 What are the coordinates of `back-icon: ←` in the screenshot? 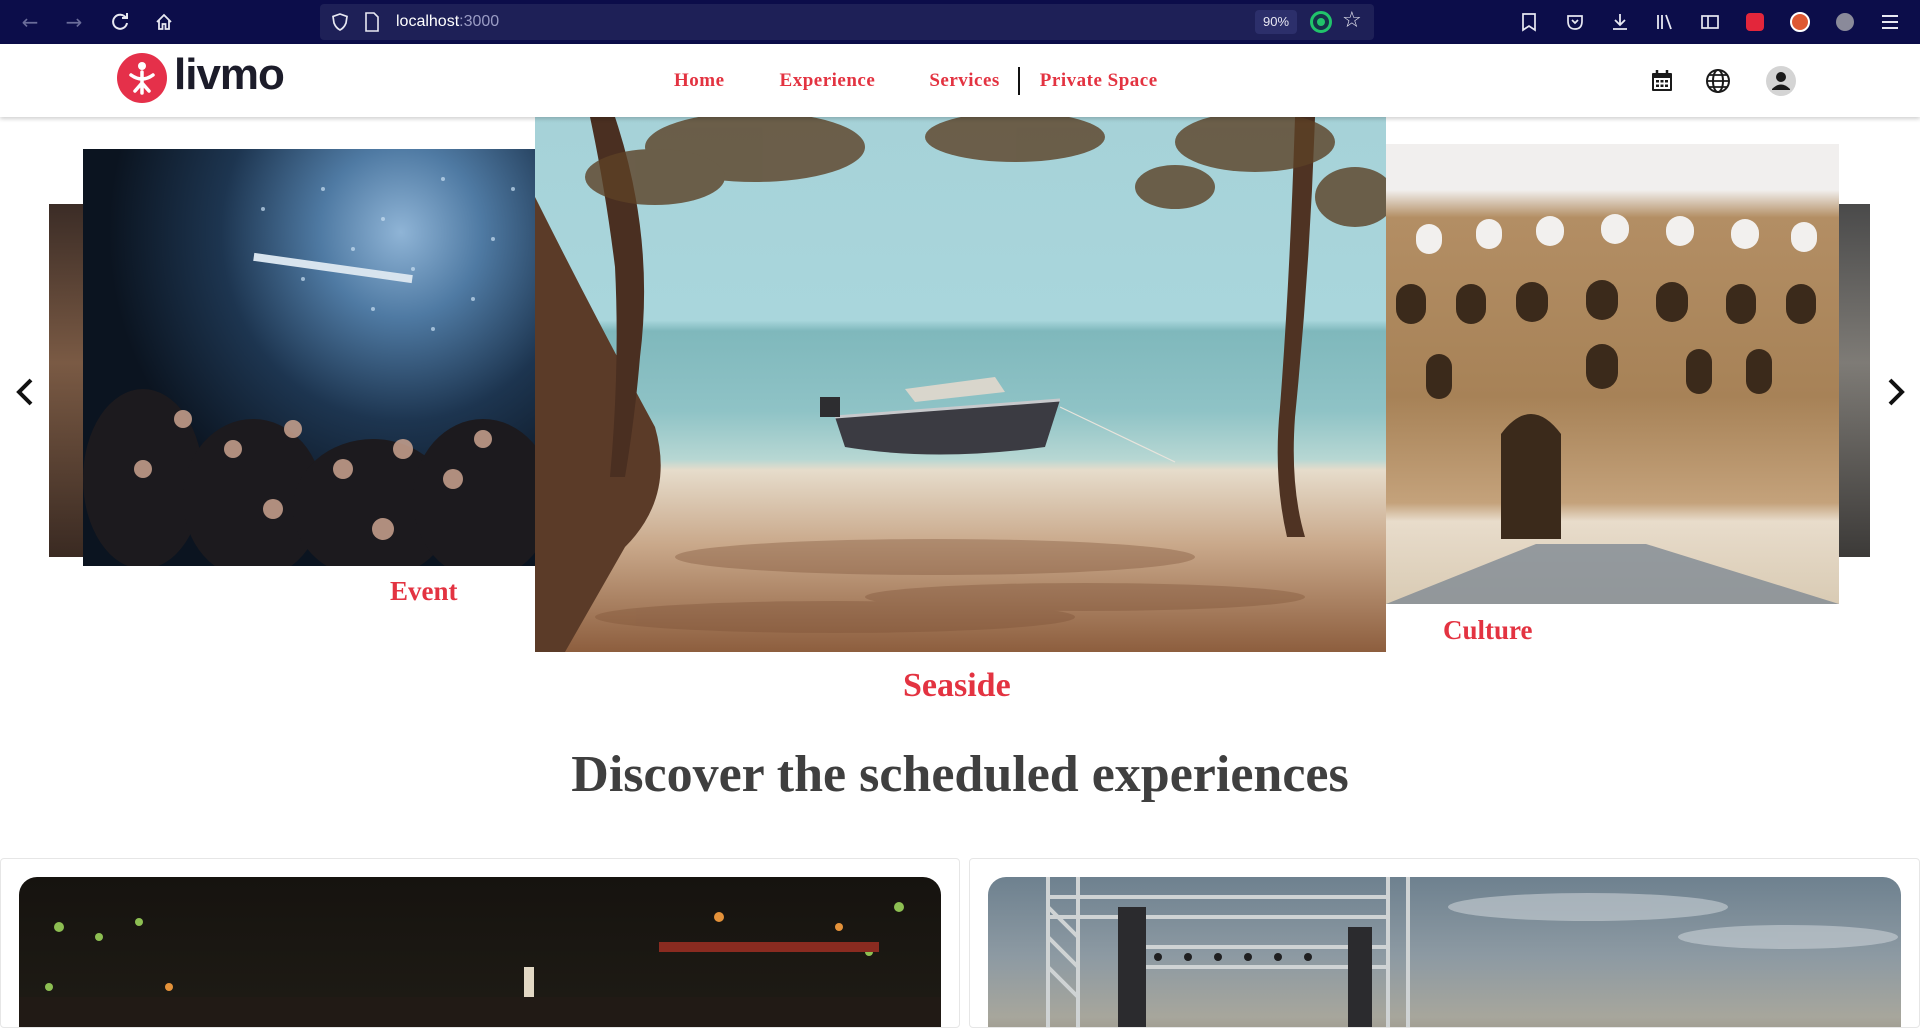 It's located at (30, 22).